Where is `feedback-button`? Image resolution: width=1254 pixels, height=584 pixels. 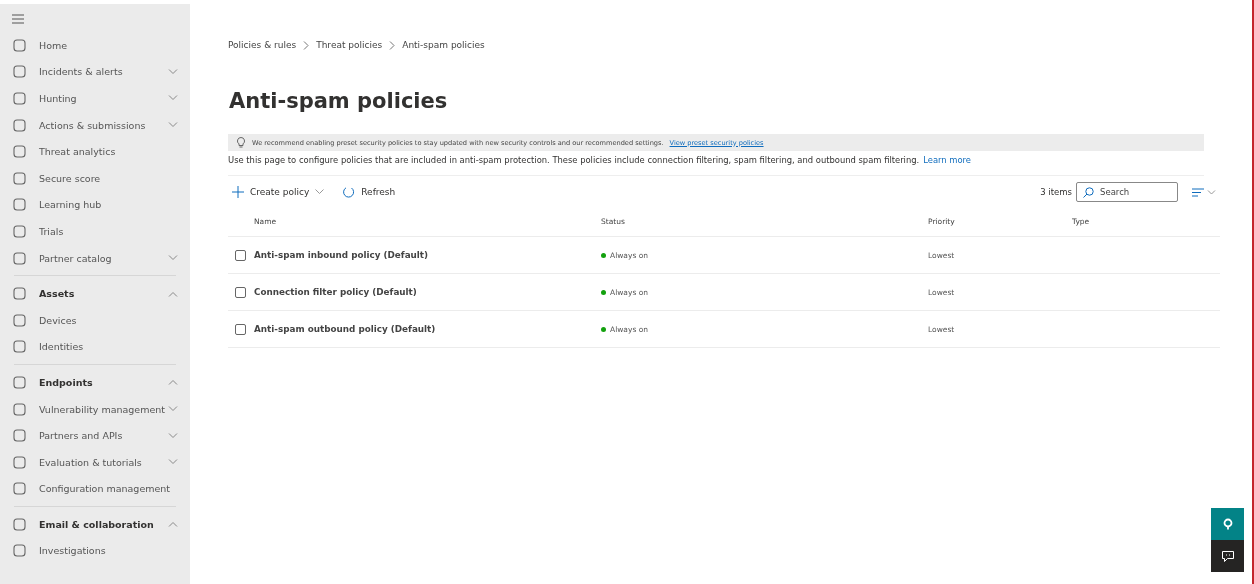
feedback-button is located at coordinates (1227, 556).